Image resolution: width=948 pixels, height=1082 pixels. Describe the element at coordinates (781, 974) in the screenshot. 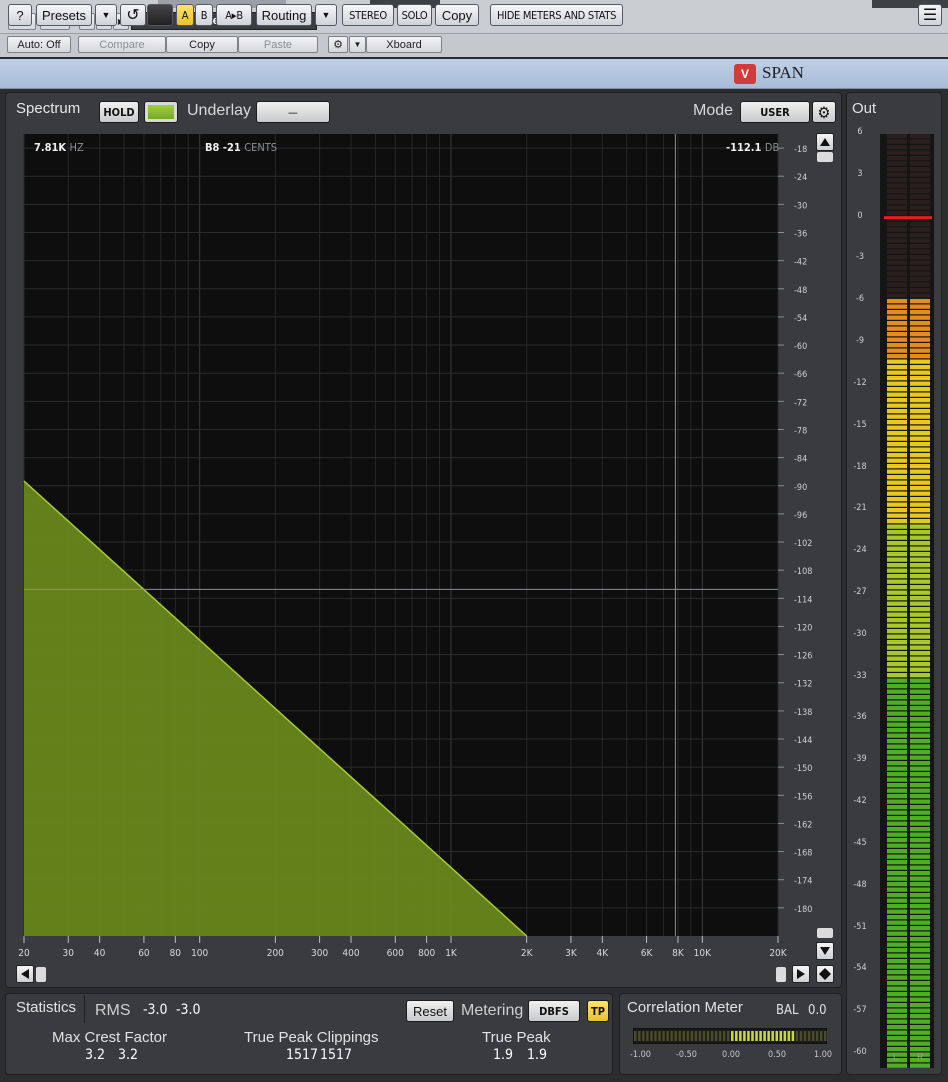

I see `horizontal-scroll-thumb-right` at that location.